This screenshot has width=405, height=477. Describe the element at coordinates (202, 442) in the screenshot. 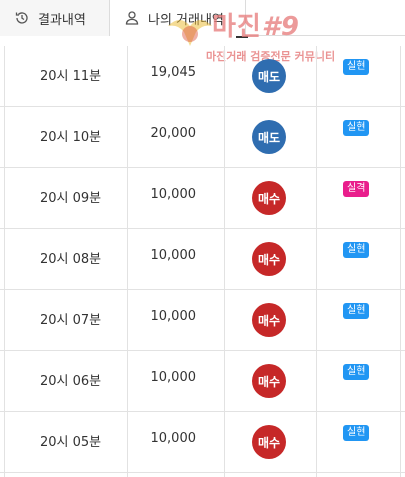

I see `table-row: 20시 05분 10,000 매수 실현` at that location.